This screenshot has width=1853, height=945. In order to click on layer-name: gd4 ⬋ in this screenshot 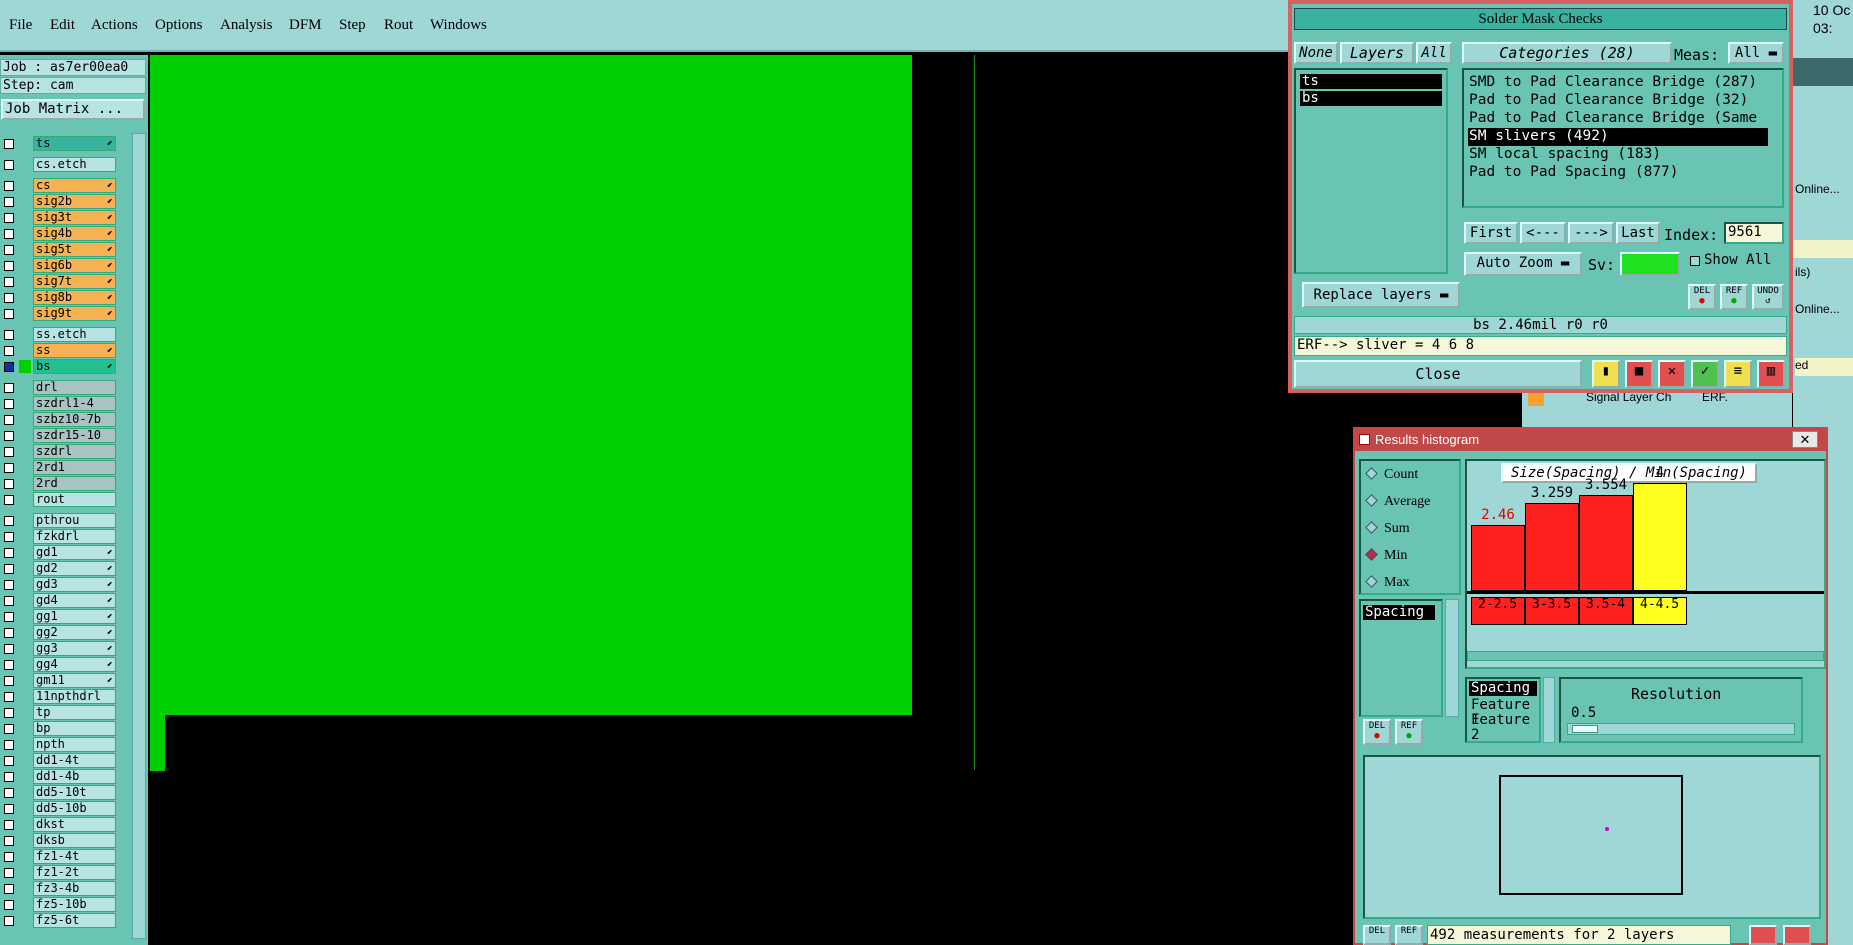, I will do `click(74, 600)`.